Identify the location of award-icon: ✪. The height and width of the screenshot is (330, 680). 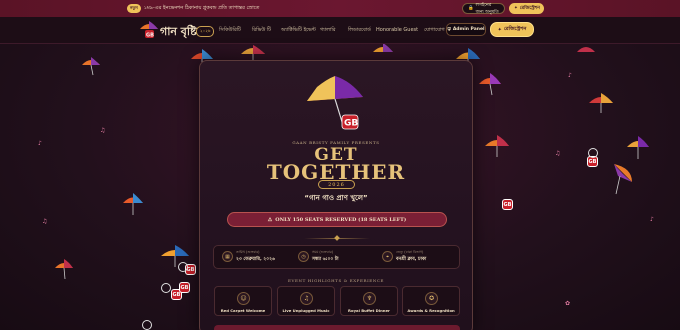
(431, 298).